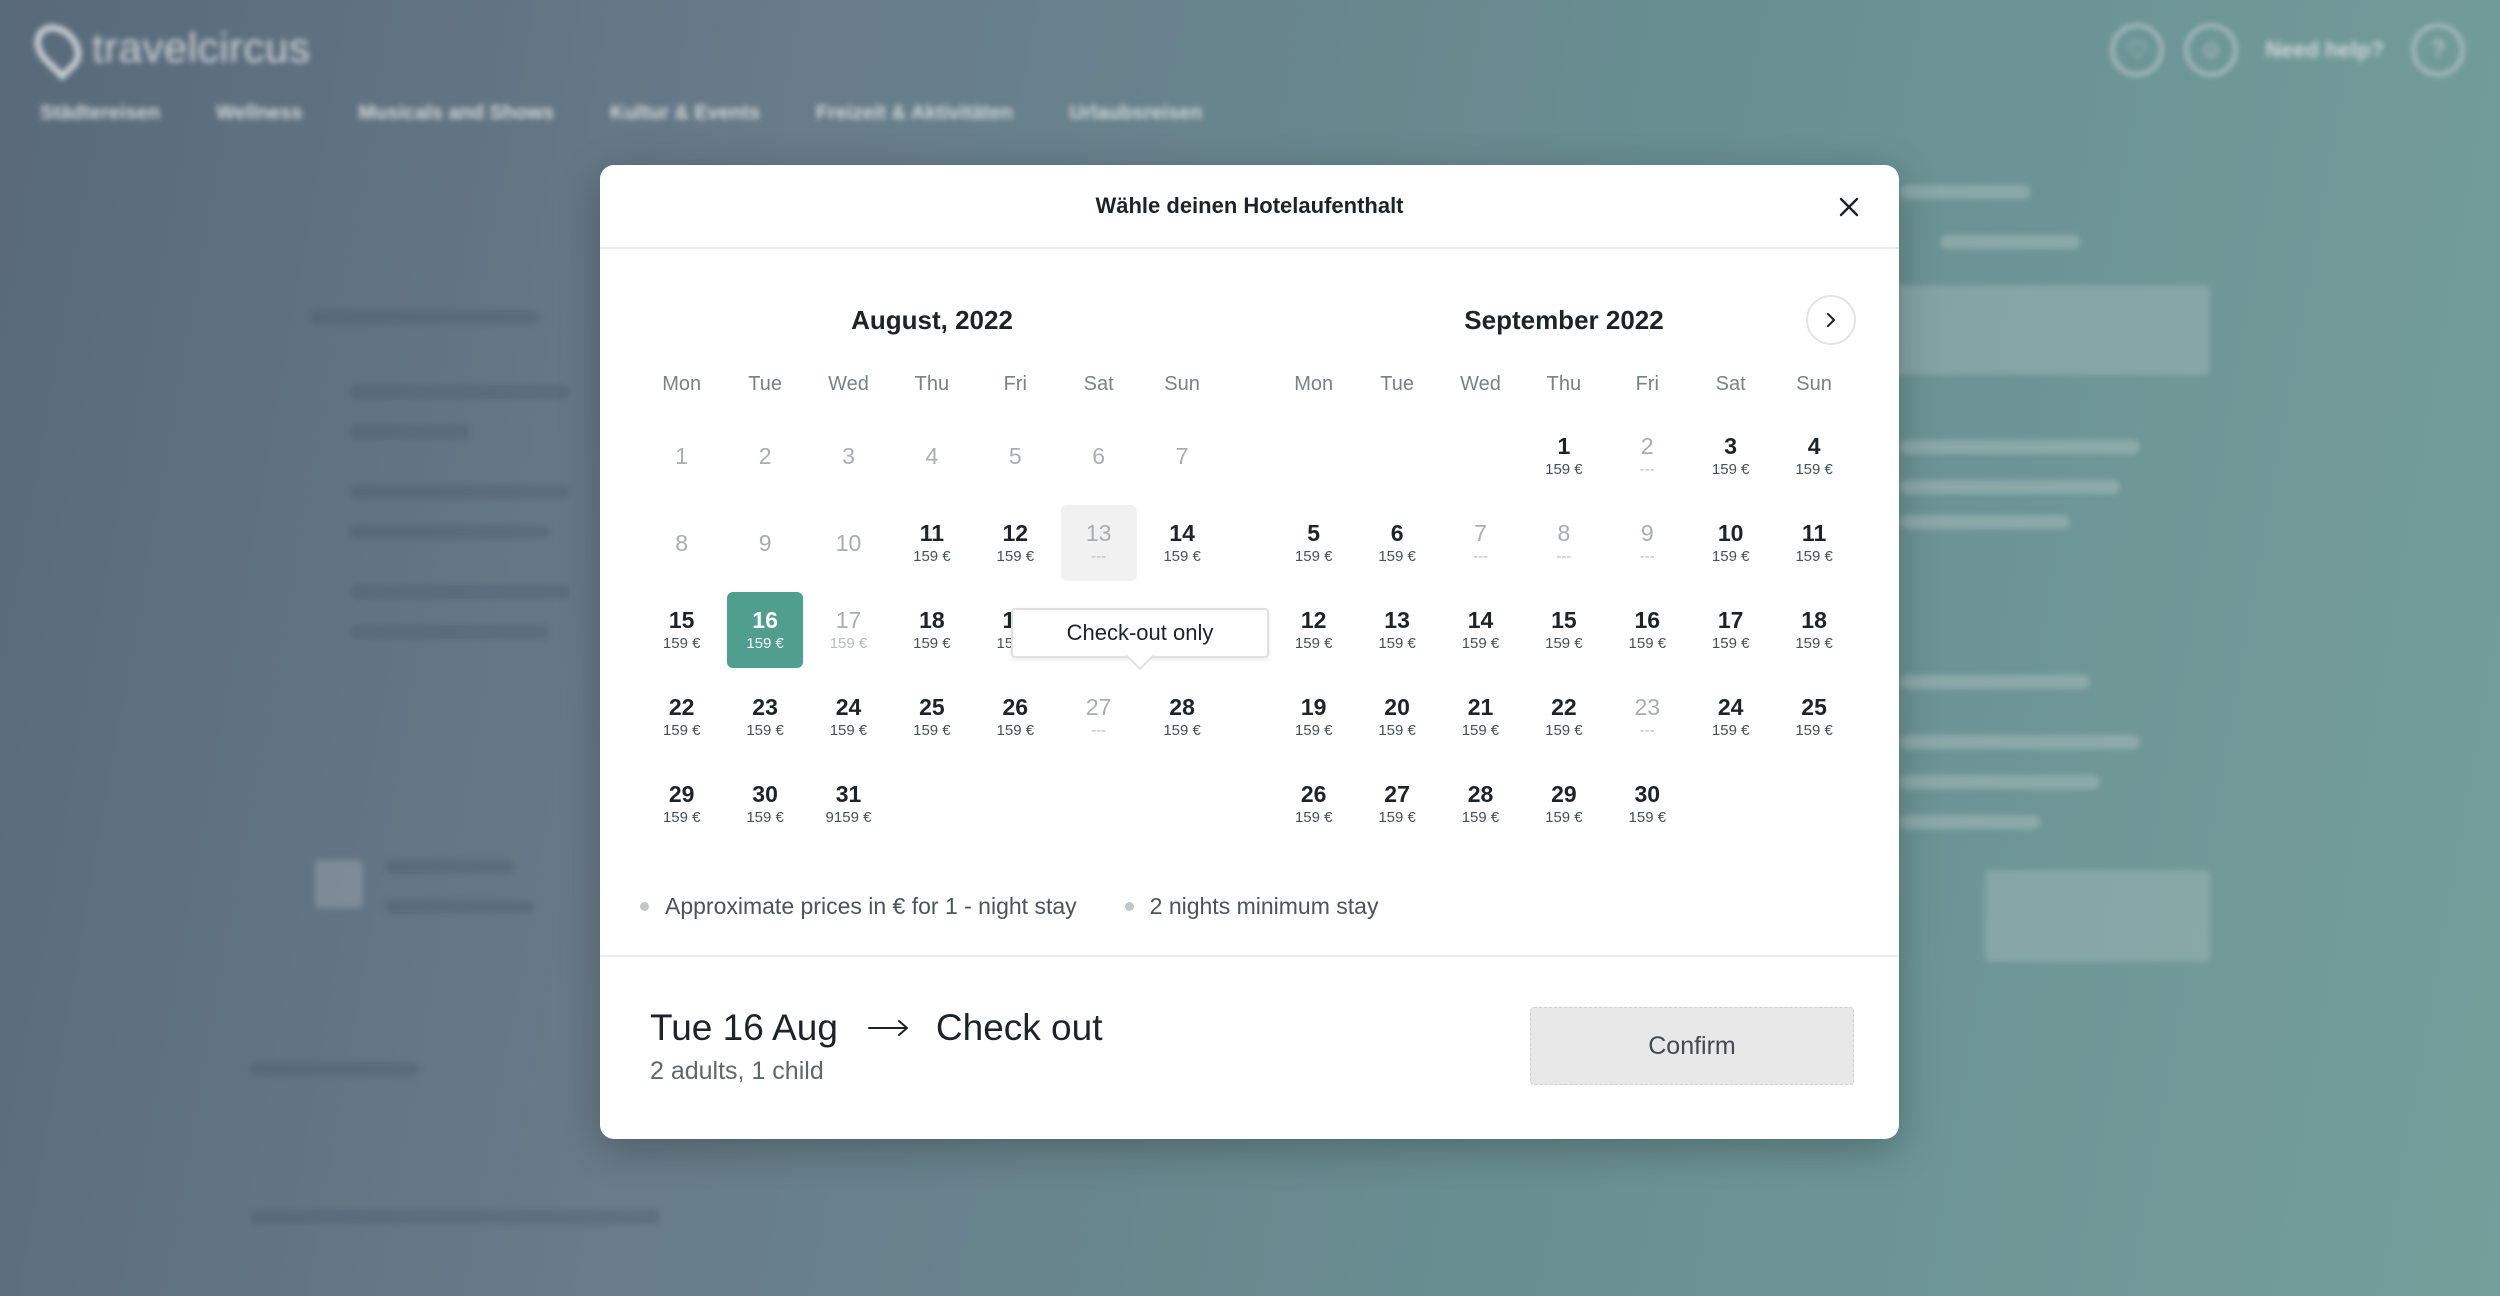 This screenshot has height=1296, width=2500. Describe the element at coordinates (1647, 543) in the screenshot. I see `calendar-day: 9 ---` at that location.